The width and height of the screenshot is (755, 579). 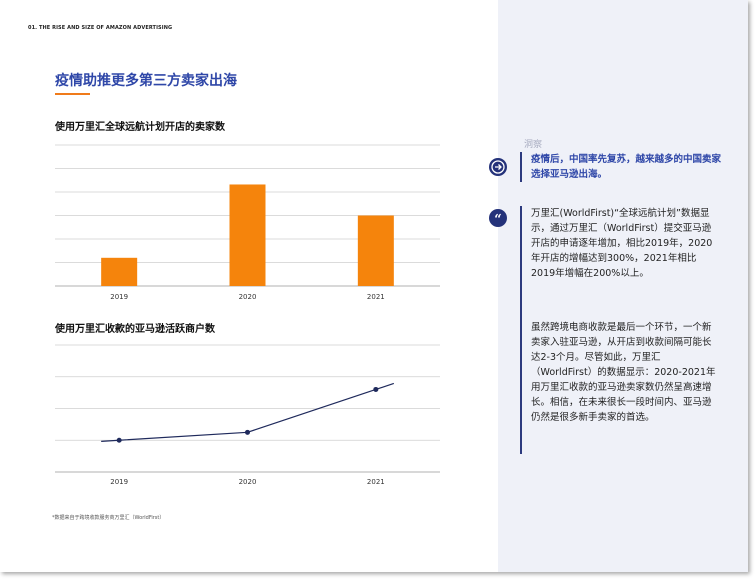 I want to click on x-tick-label: 2021, so click(x=376, y=482).